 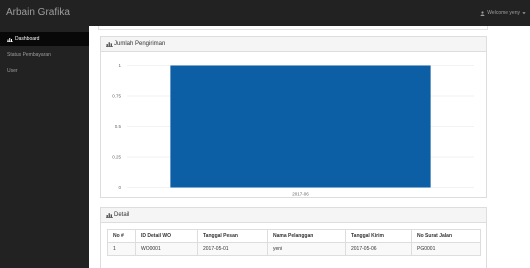 I want to click on y-tick-label: 0.75, so click(x=116, y=96).